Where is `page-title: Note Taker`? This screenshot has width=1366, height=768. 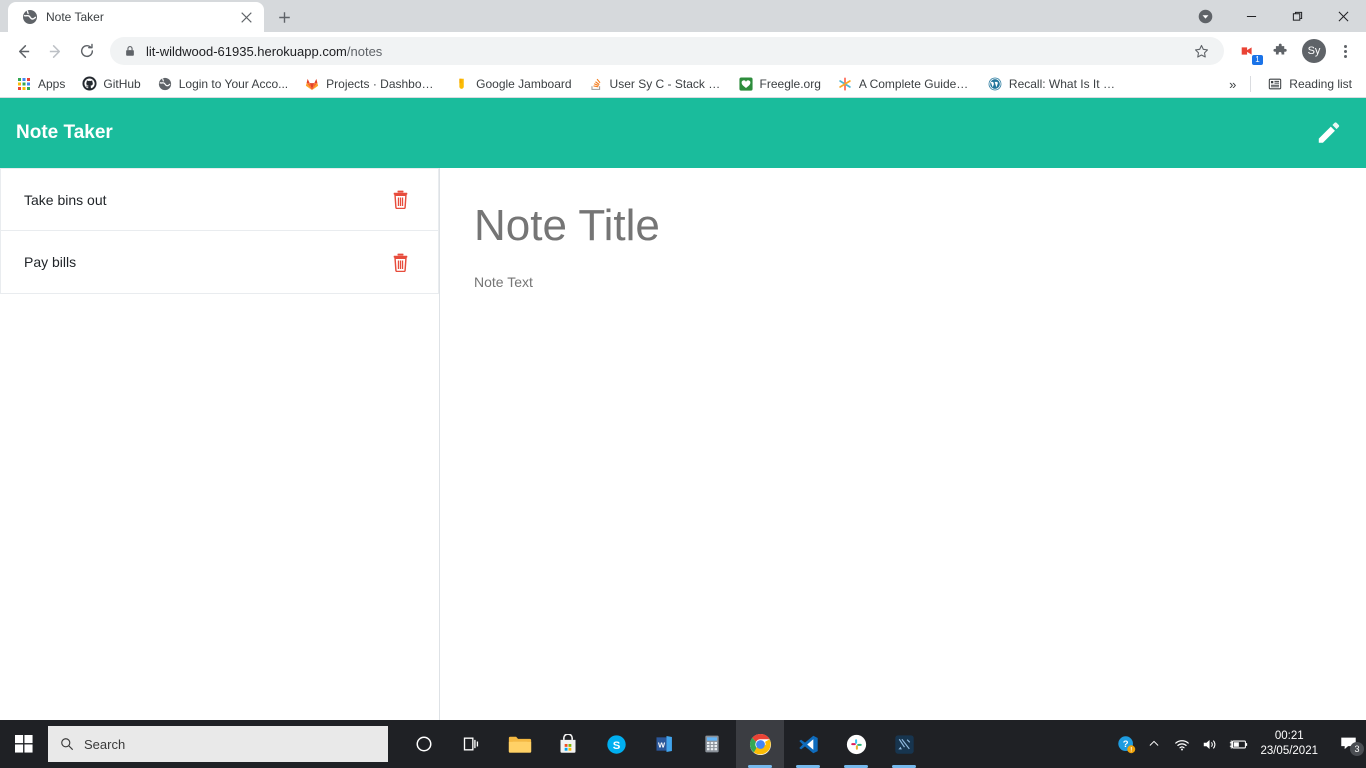
page-title: Note Taker is located at coordinates (64, 132).